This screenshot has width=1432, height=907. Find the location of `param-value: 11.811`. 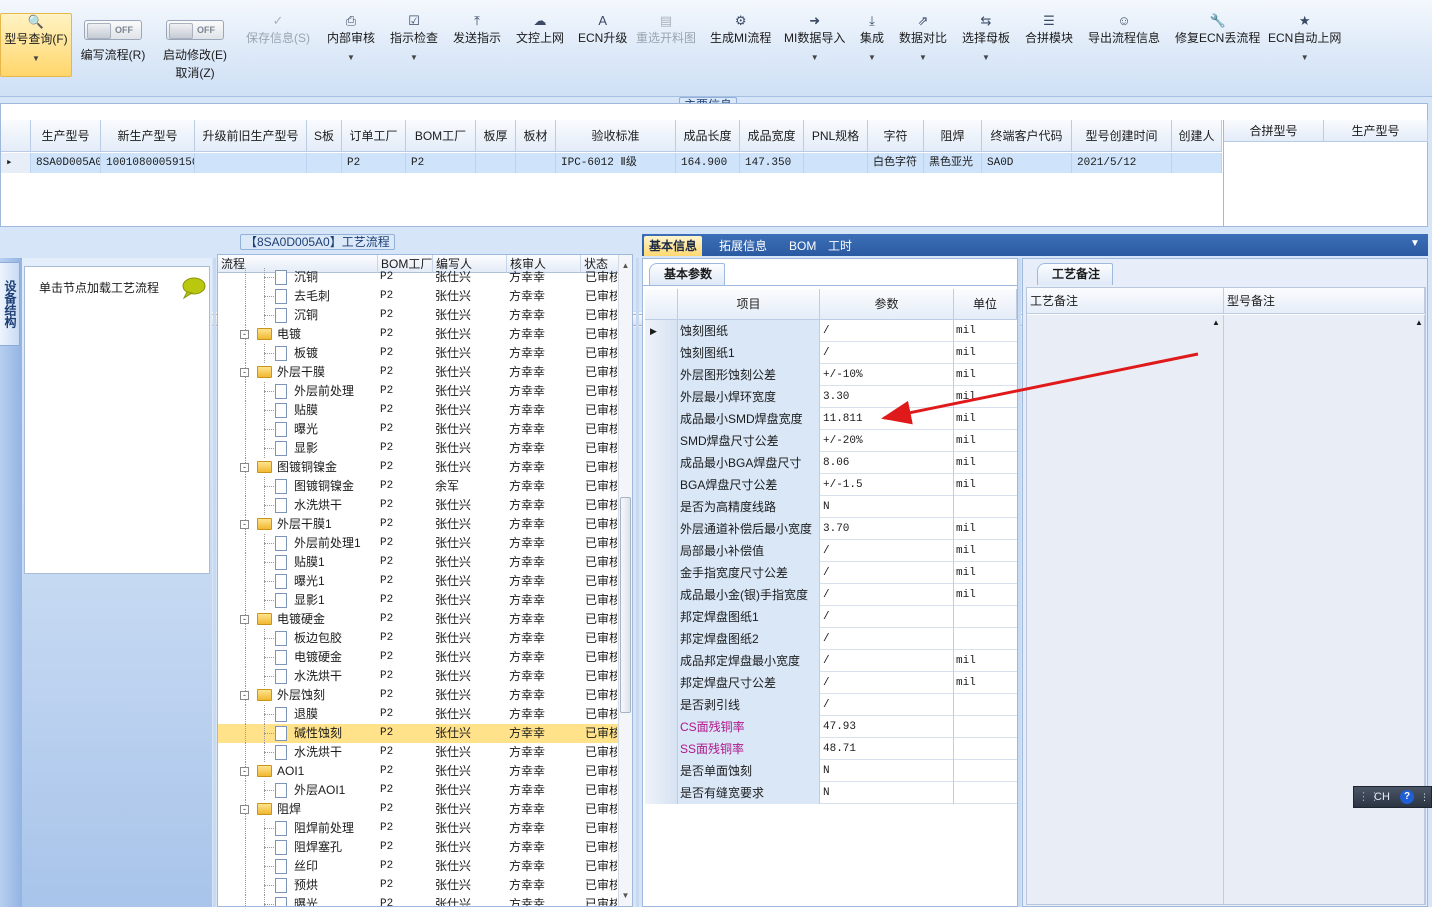

param-value: 11.811 is located at coordinates (887, 419).